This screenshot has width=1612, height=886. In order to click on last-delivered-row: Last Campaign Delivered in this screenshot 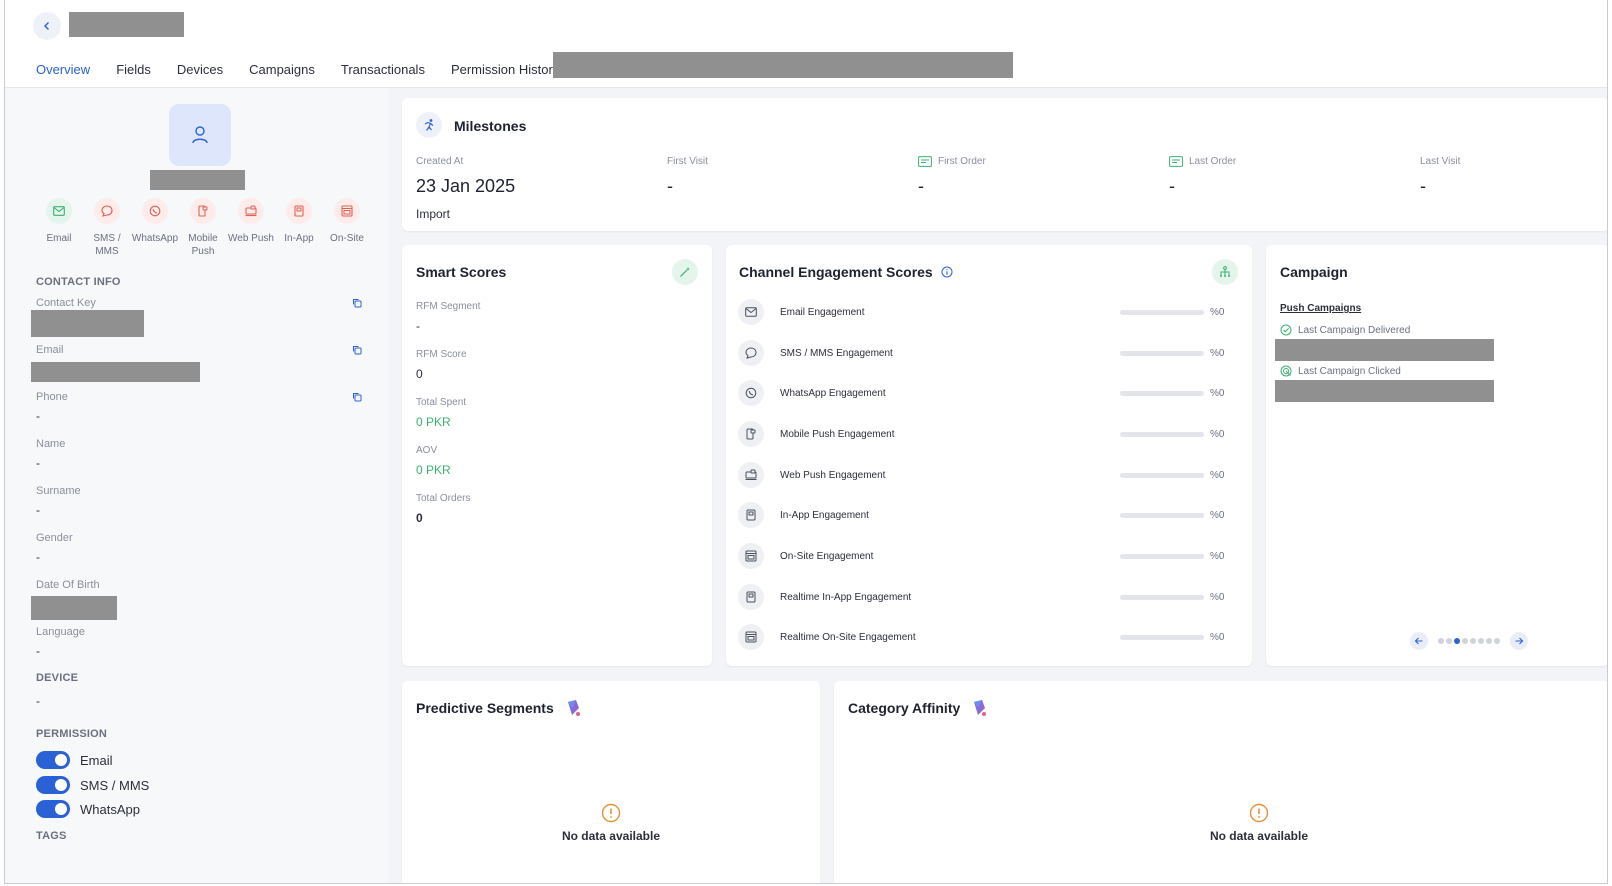, I will do `click(1345, 330)`.